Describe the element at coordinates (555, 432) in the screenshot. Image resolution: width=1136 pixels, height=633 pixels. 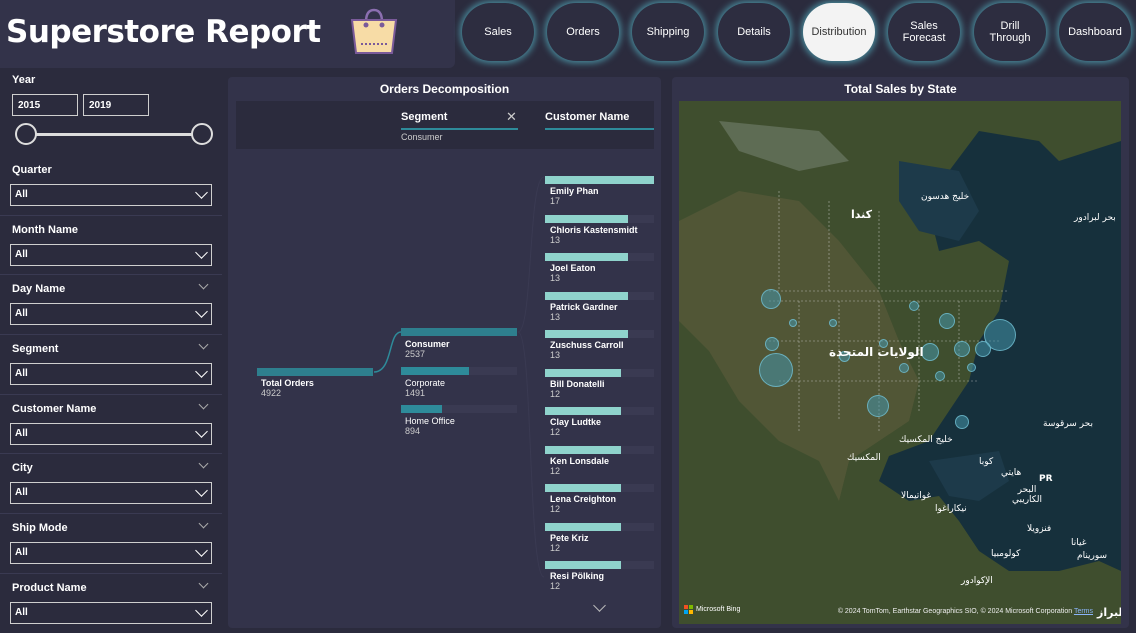
I see `customer-node-value: 12` at that location.